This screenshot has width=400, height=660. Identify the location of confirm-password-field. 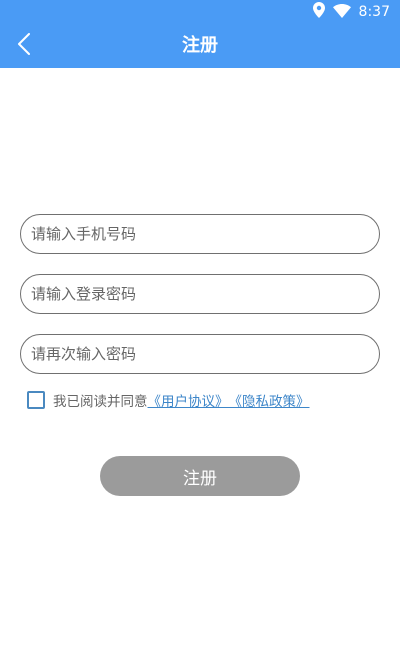
(200, 354).